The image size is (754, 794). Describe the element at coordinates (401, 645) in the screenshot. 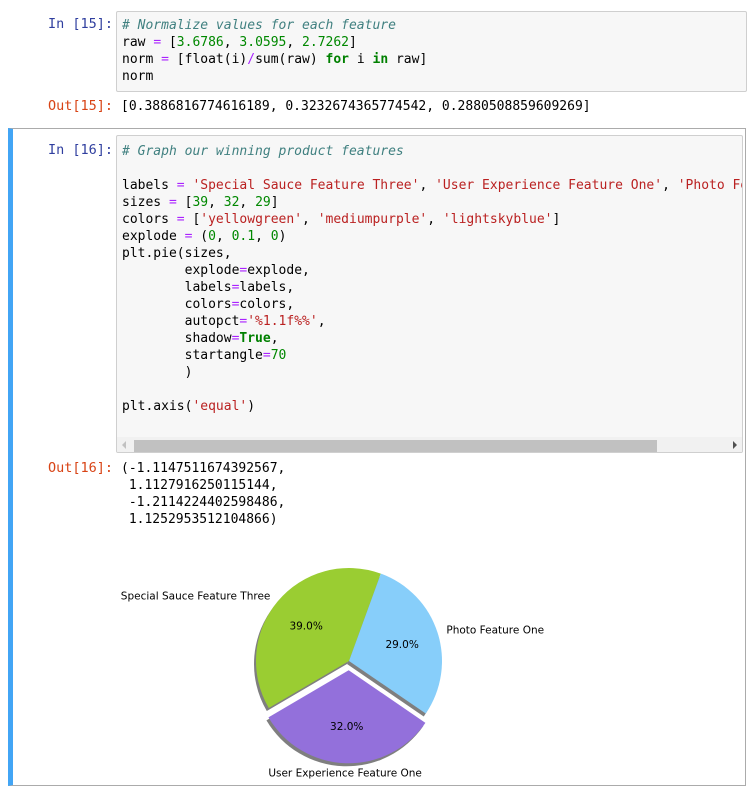

I see `pie-percent-label: 29.0%` at that location.